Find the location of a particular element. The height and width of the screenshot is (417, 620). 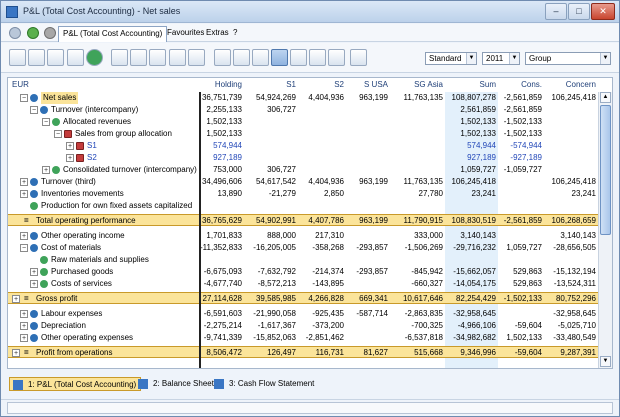

table-cell: -925,435 is located at coordinates (321, 314).